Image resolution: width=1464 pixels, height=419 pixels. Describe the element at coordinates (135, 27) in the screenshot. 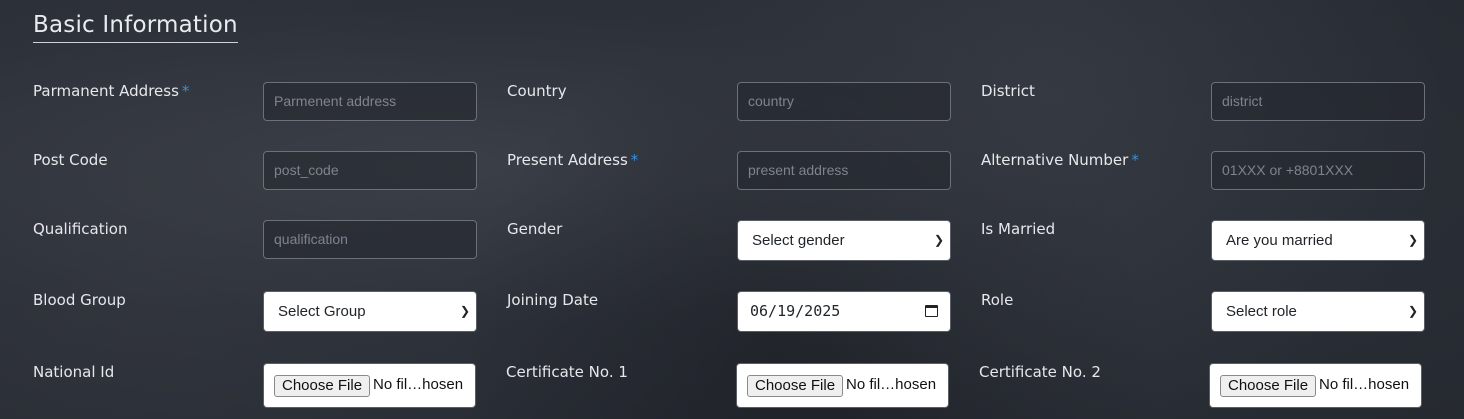

I see `section-title: Basic Information` at that location.